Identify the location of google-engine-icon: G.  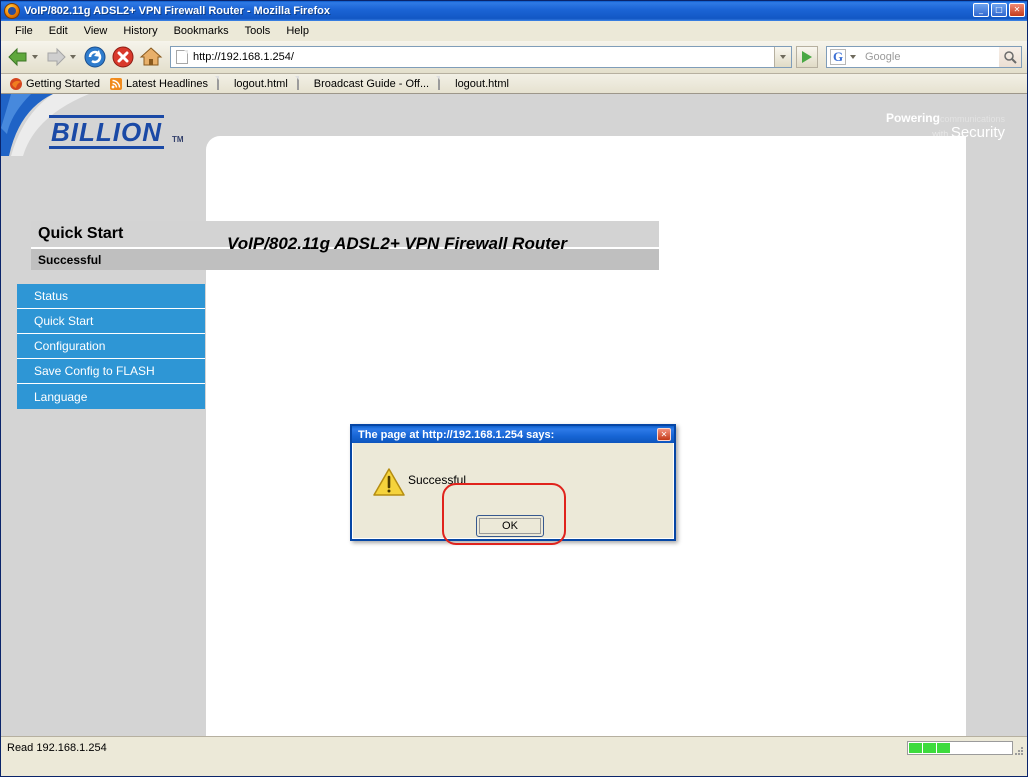
(838, 57).